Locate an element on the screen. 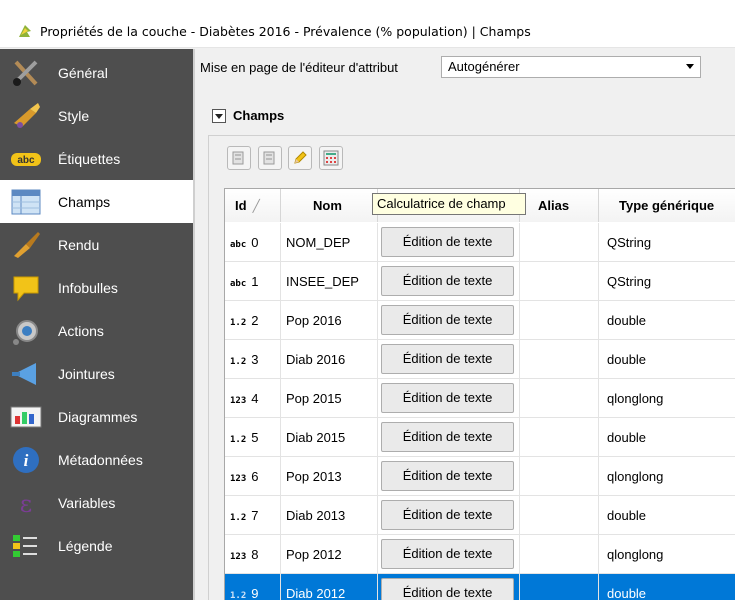 The width and height of the screenshot is (735, 600). sidebar-item-label: Style is located at coordinates (74, 115).